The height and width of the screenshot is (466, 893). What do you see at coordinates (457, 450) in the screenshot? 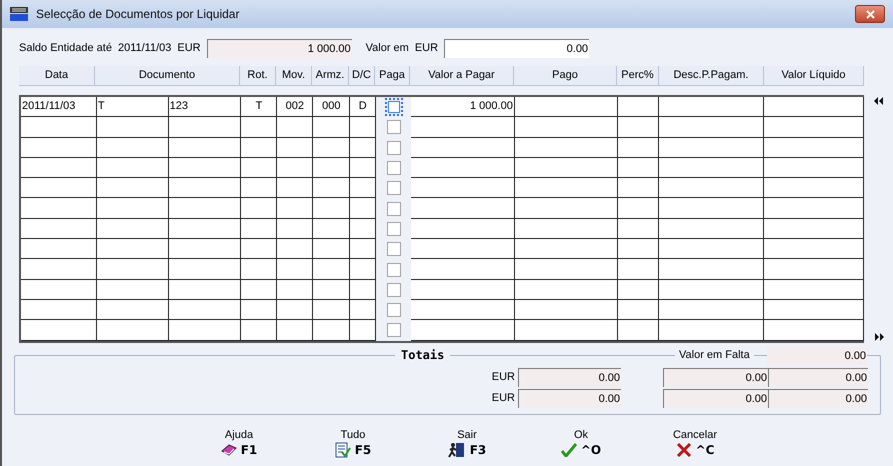
I see `door-exit-icon` at bounding box center [457, 450].